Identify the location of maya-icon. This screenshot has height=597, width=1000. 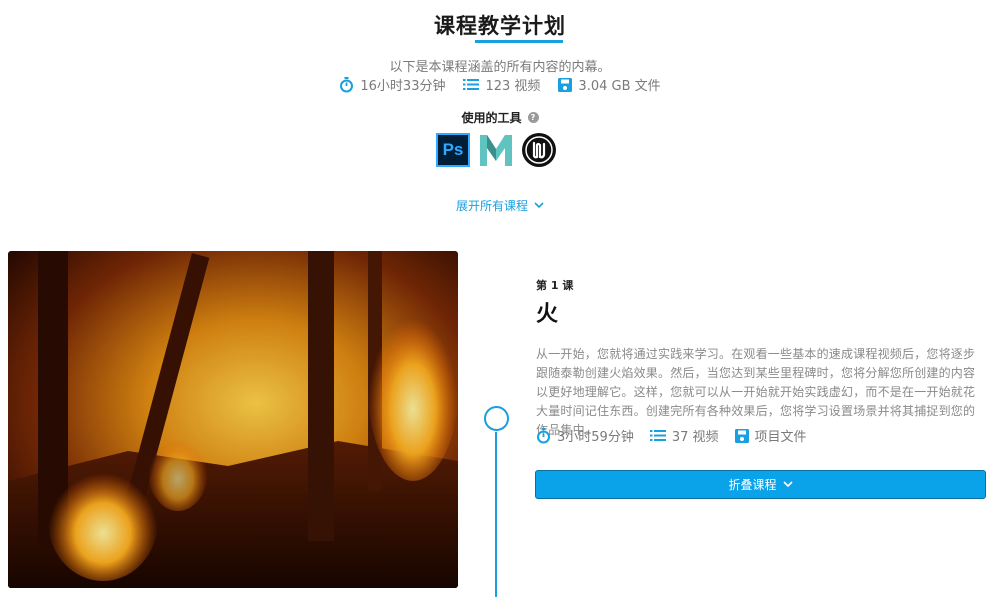
(496, 150).